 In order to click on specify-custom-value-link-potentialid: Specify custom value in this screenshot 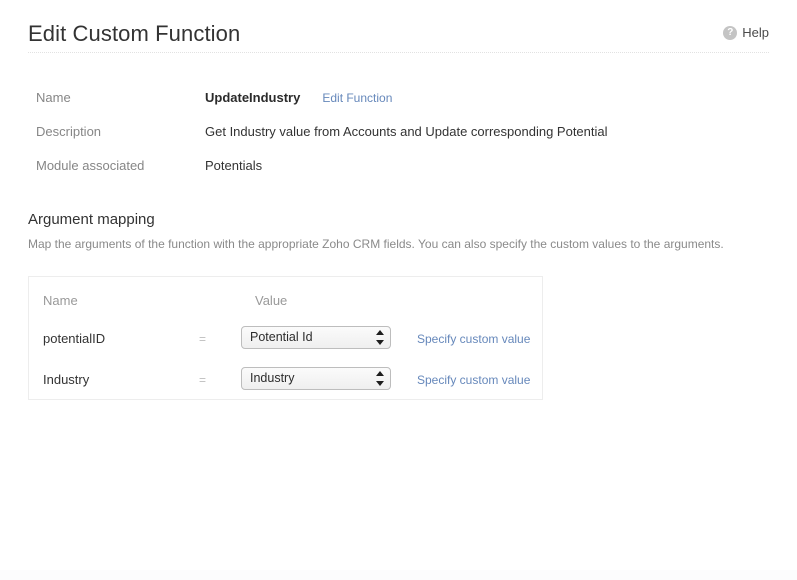, I will do `click(473, 339)`.